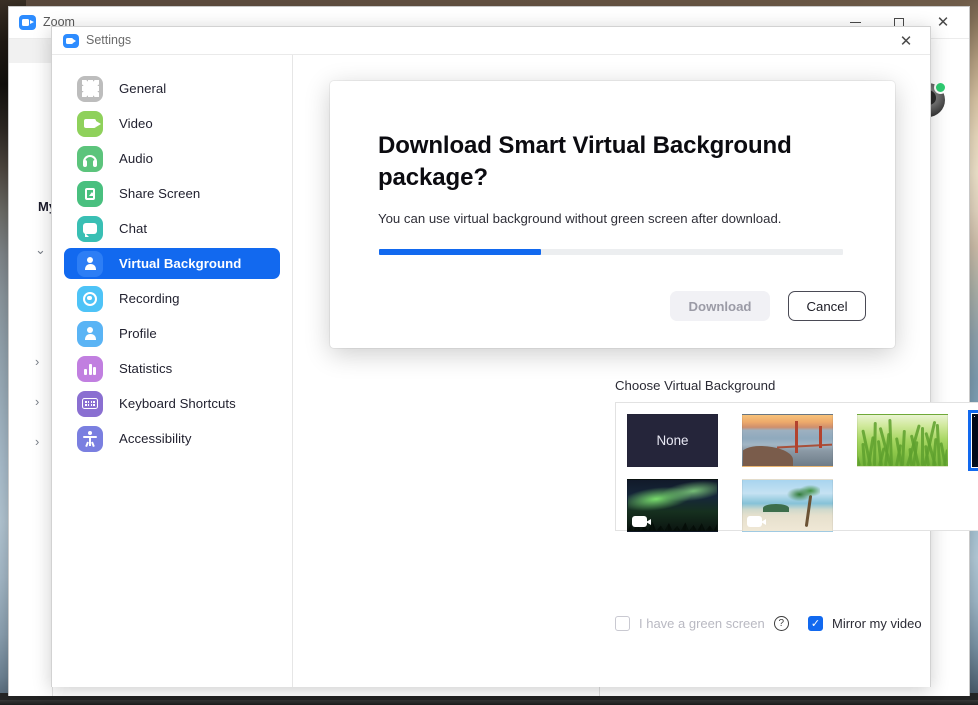 This screenshot has width=978, height=705. Describe the element at coordinates (90, 228) in the screenshot. I see `chat-bubble-icon` at that location.